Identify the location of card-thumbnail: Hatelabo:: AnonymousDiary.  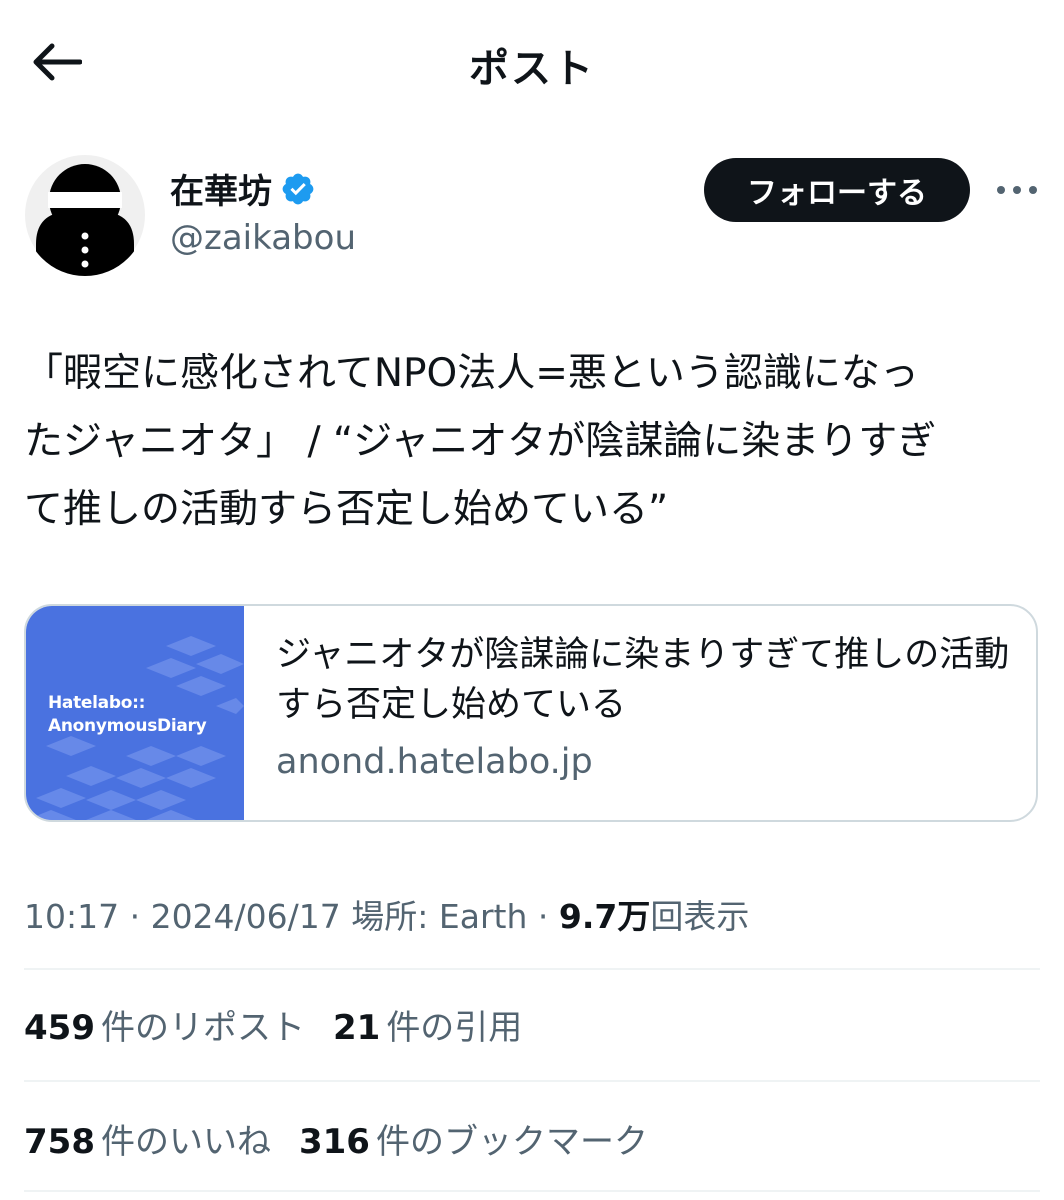
(135, 713).